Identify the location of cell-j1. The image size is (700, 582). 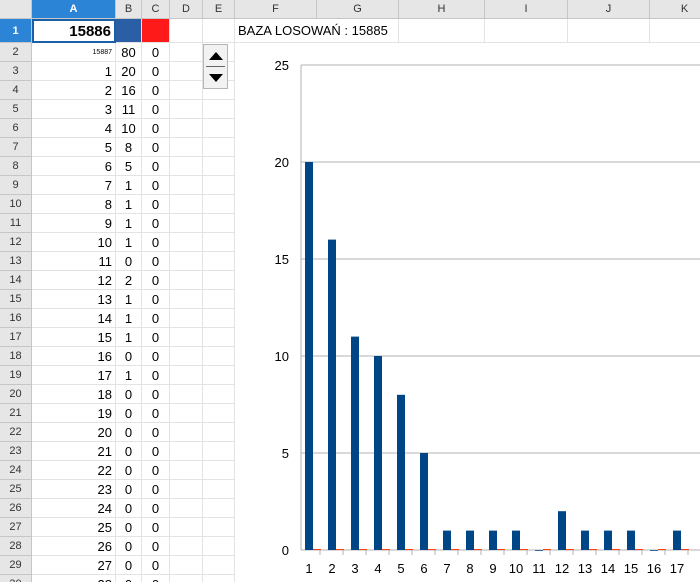
(609, 31).